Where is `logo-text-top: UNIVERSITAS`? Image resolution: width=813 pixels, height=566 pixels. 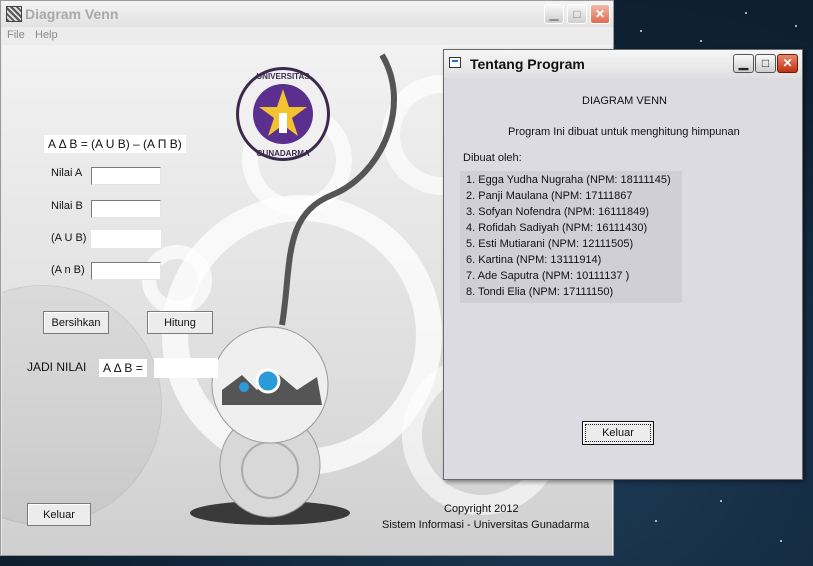 logo-text-top: UNIVERSITAS is located at coordinates (283, 76).